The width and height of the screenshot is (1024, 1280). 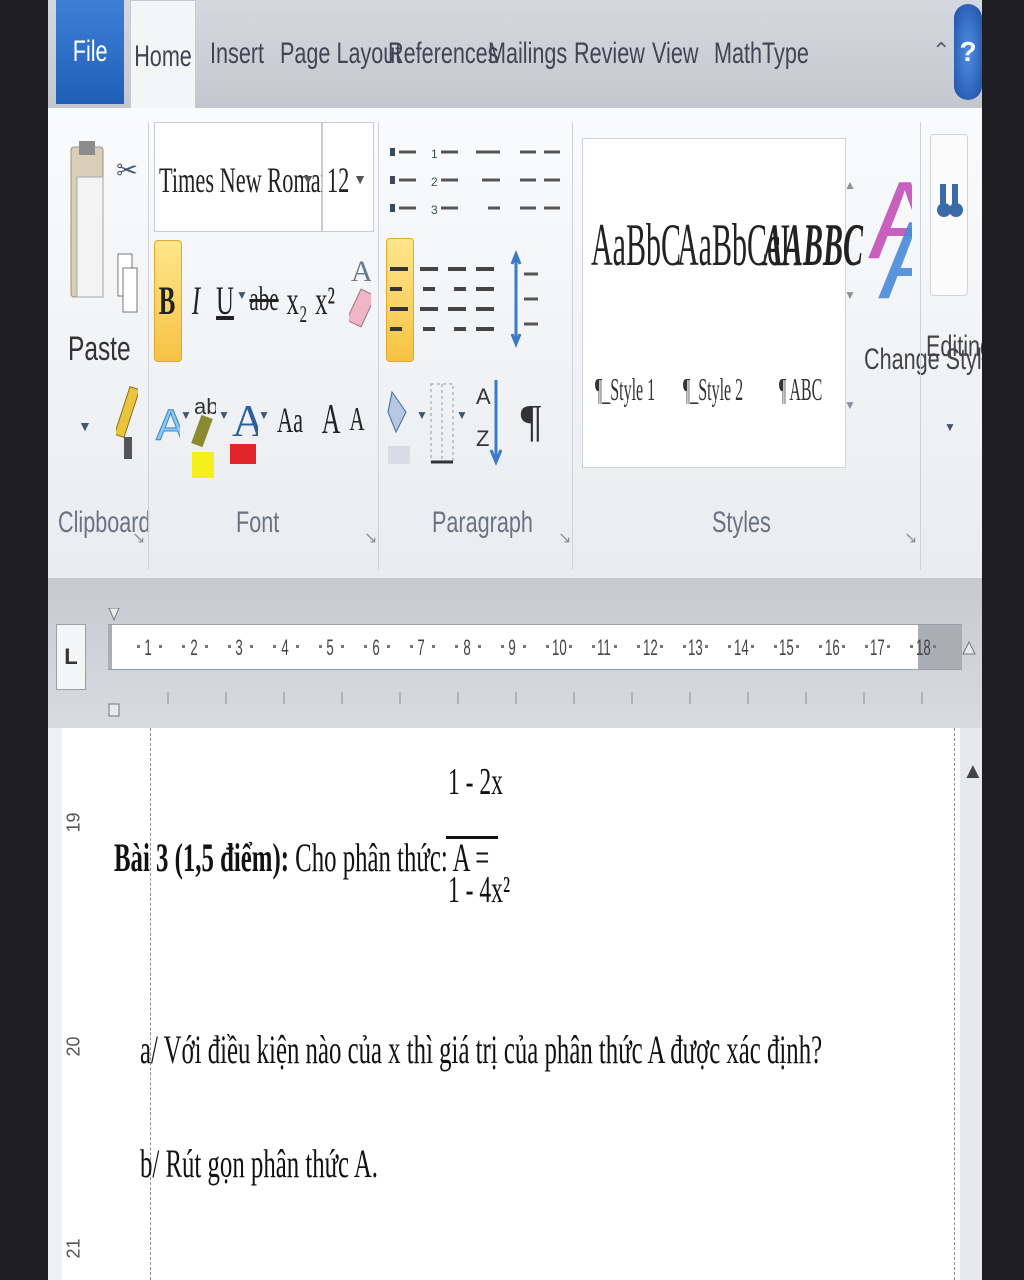 What do you see at coordinates (127, 424) in the screenshot?
I see `format-painter-icon` at bounding box center [127, 424].